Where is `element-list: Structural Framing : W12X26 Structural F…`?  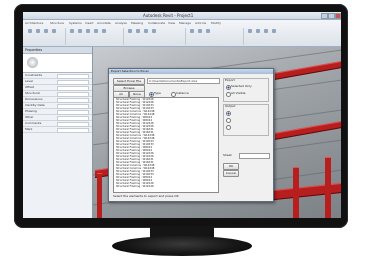 element-list: Structural Framing : W12X26 Structural F… is located at coordinates (166, 145).